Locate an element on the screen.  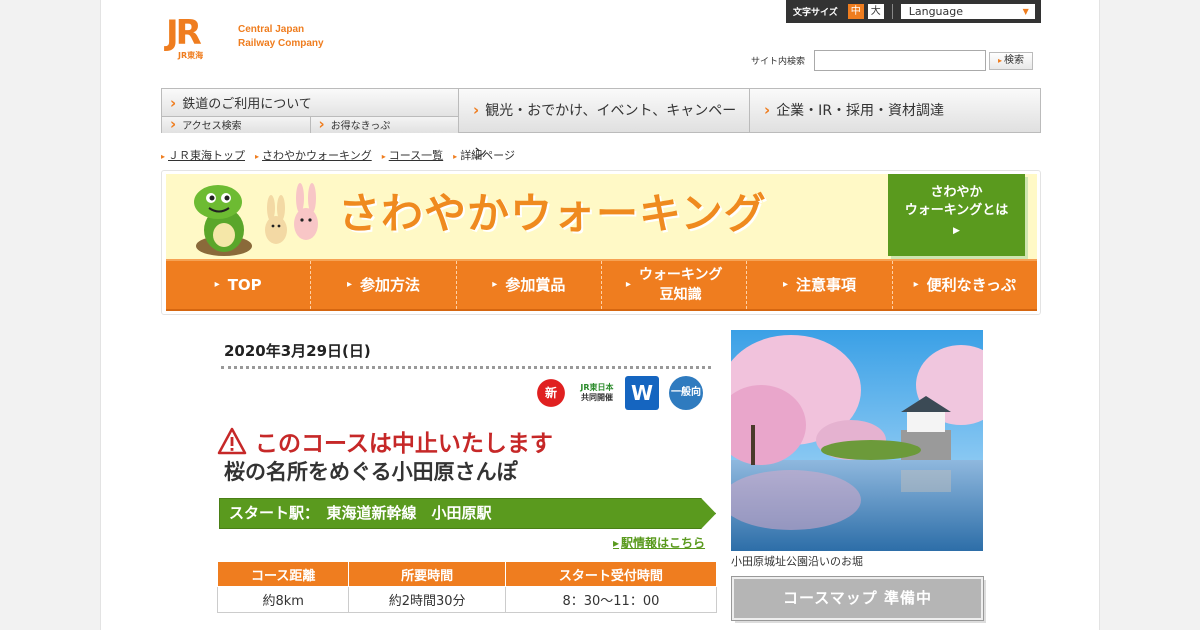
banner-header: さわやかウォーキング さわやか ウォーキングとは ▶ is located at coordinates (601, 216).